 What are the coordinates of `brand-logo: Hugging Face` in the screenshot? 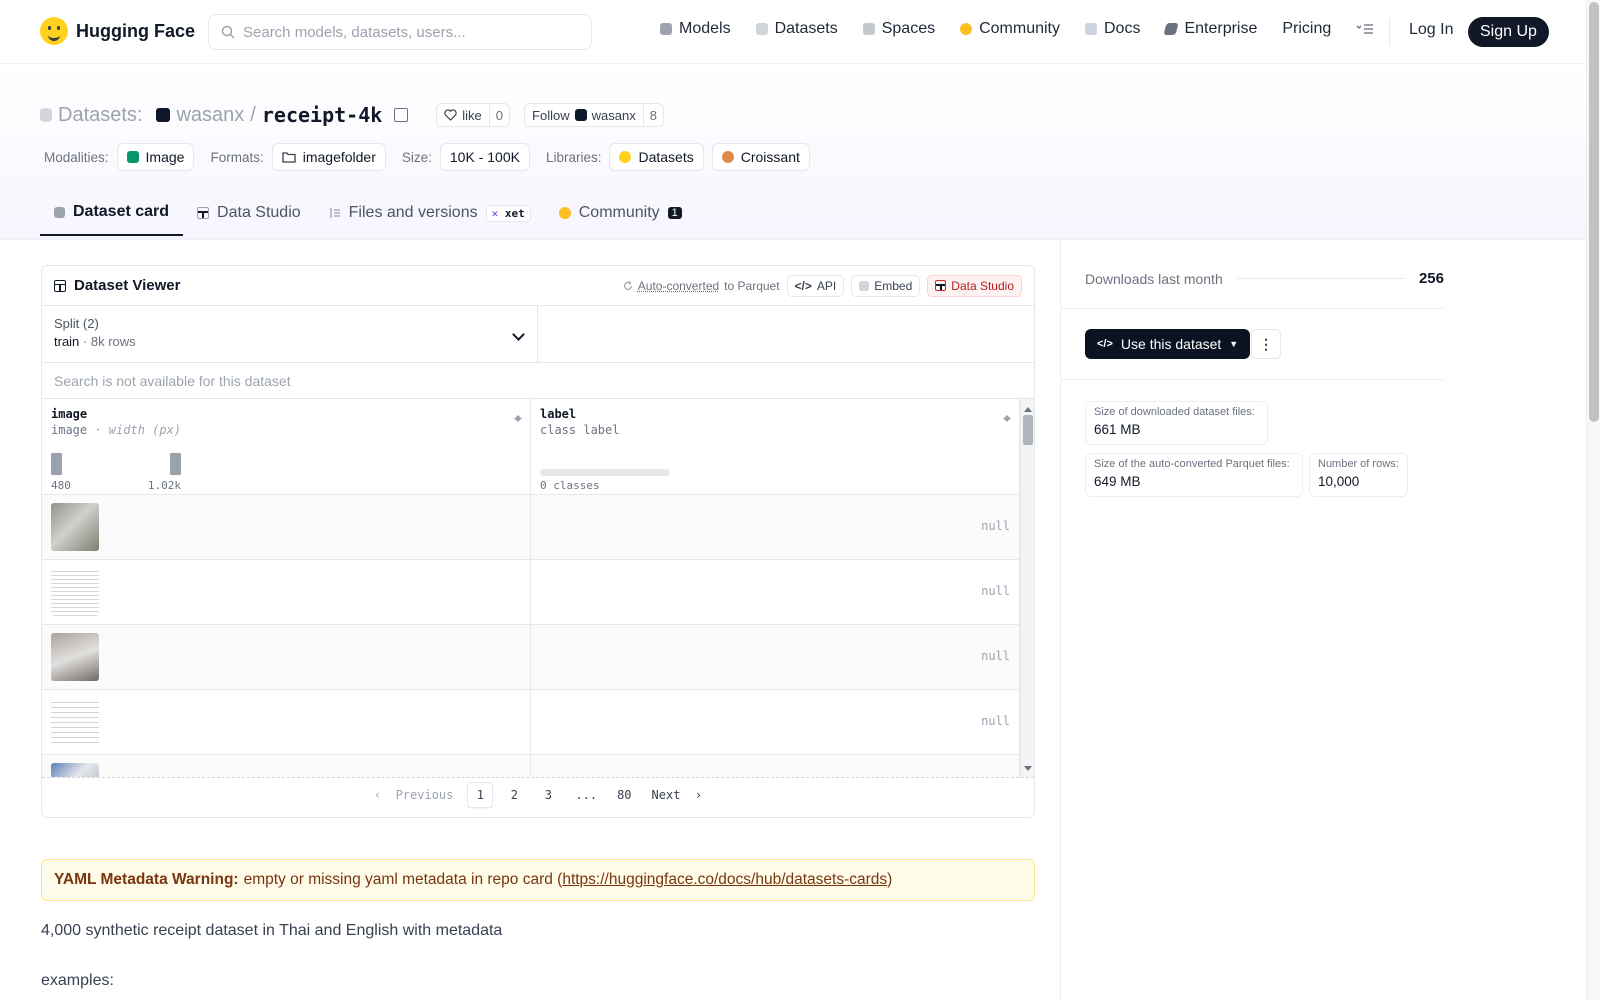 It's located at (117, 31).